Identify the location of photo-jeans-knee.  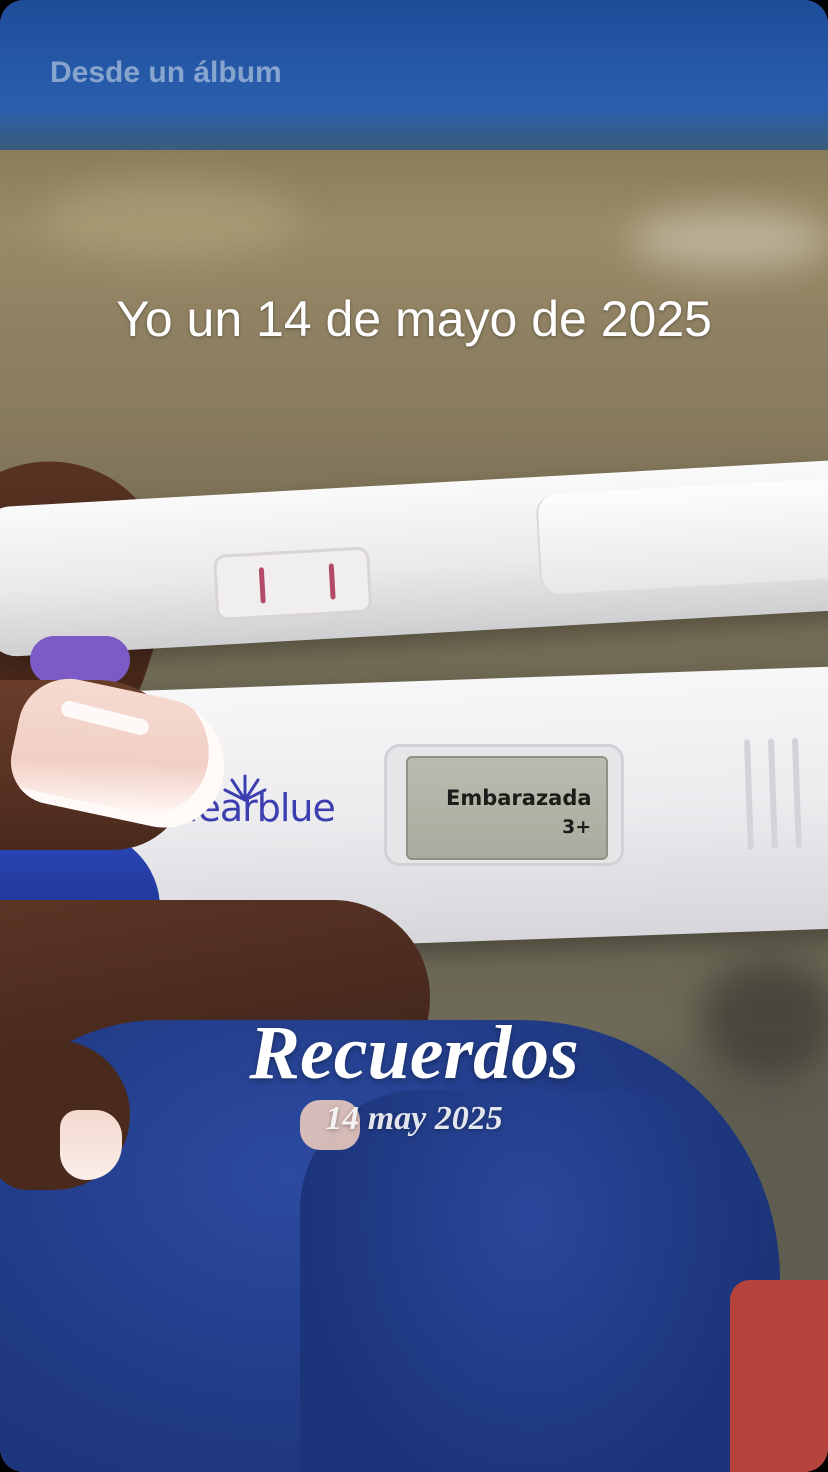
(530, 1281).